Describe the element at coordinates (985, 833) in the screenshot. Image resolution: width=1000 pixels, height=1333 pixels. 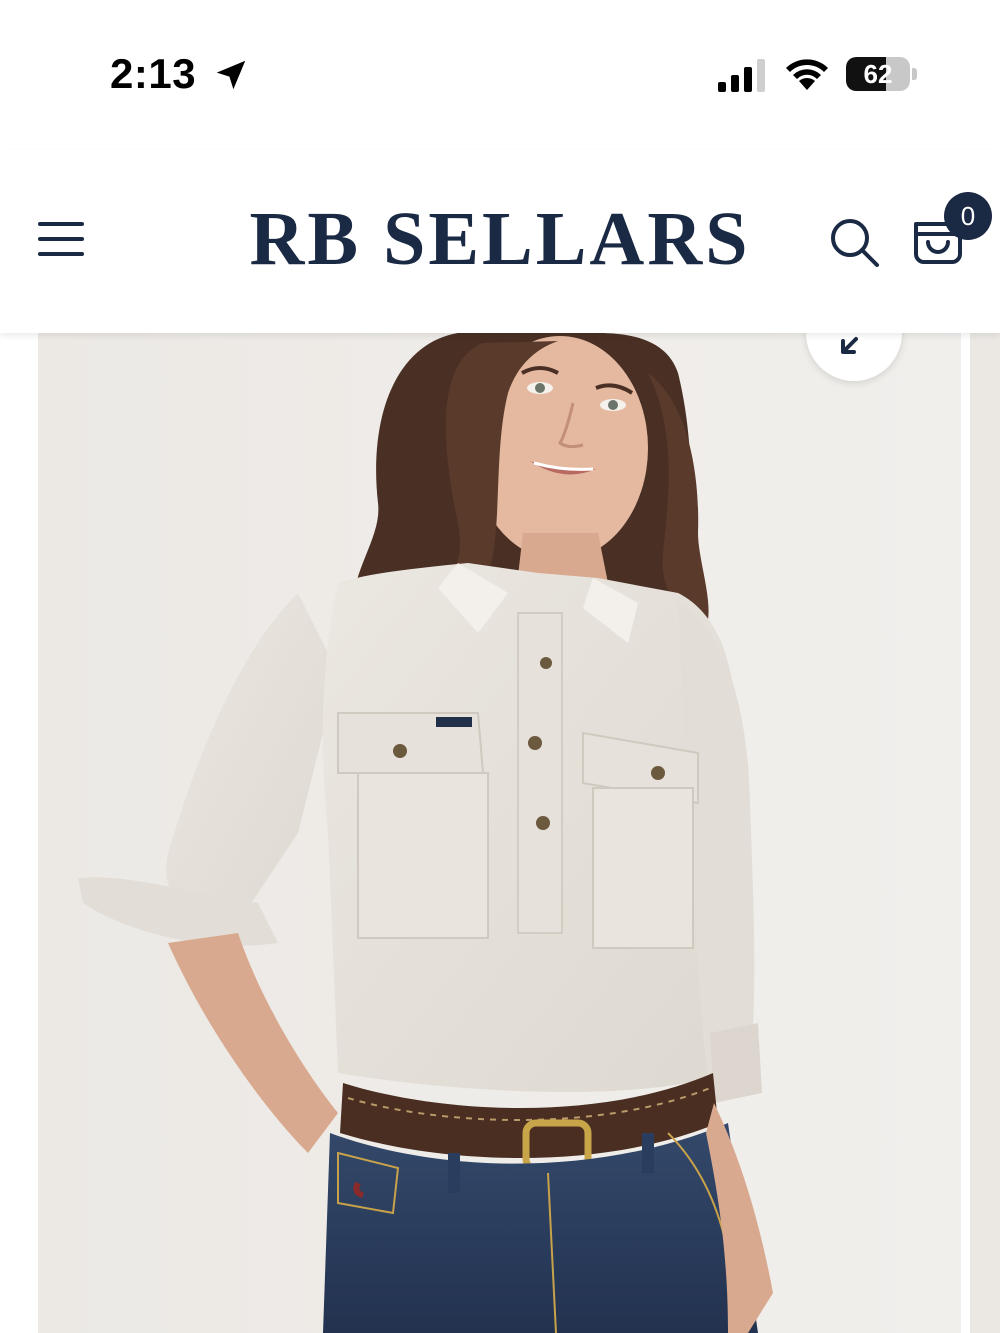
I see `next-product-image-peek` at that location.